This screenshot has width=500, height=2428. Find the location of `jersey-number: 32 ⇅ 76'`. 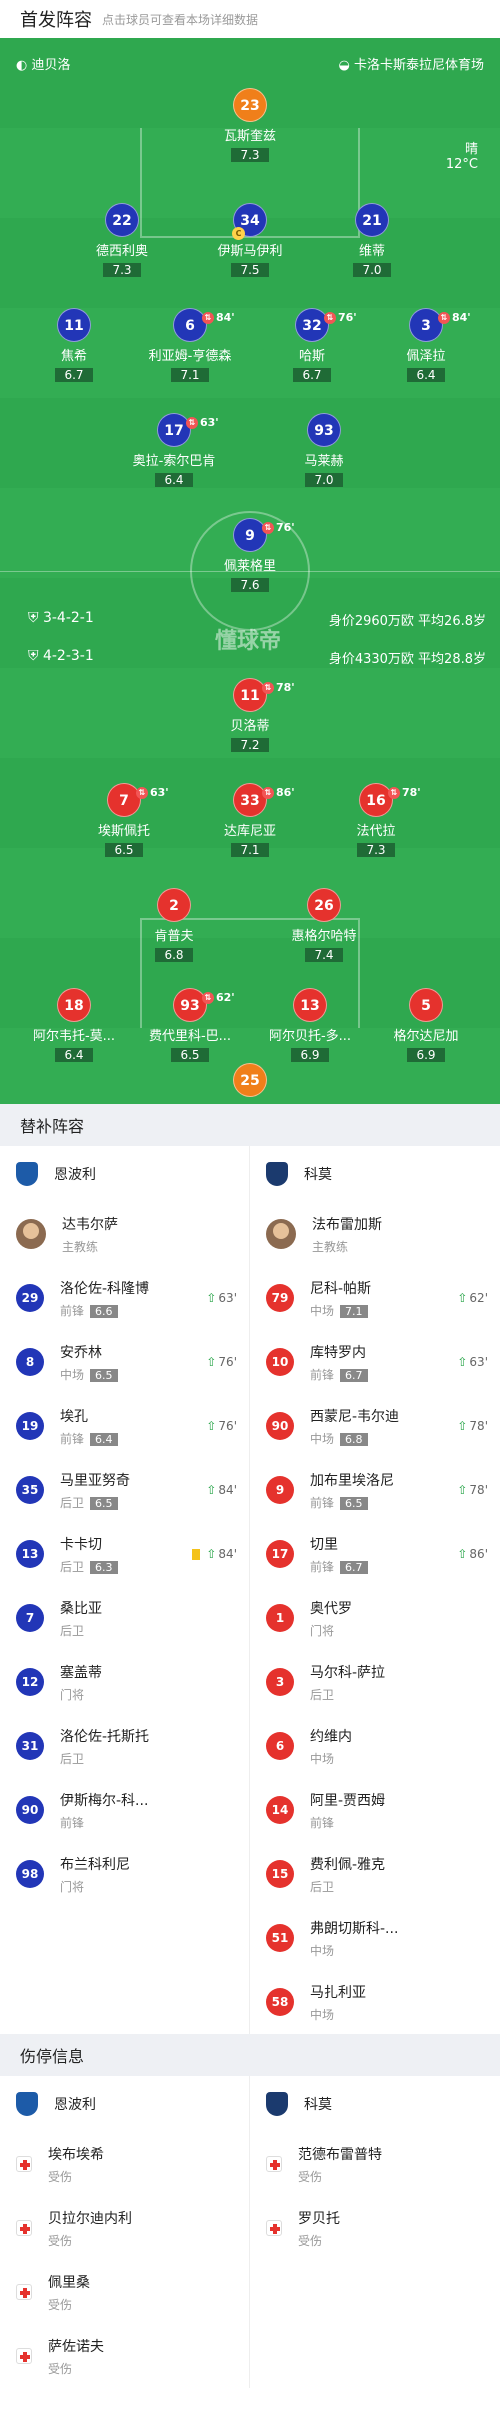

jersey-number: 32 ⇅ 76' is located at coordinates (326, 325).